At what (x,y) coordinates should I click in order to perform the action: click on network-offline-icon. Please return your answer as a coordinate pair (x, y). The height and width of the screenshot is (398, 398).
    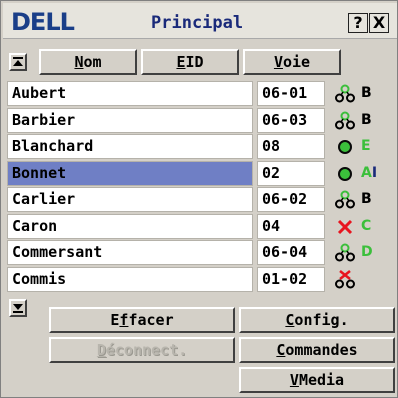
    Looking at the image, I should click on (345, 279).